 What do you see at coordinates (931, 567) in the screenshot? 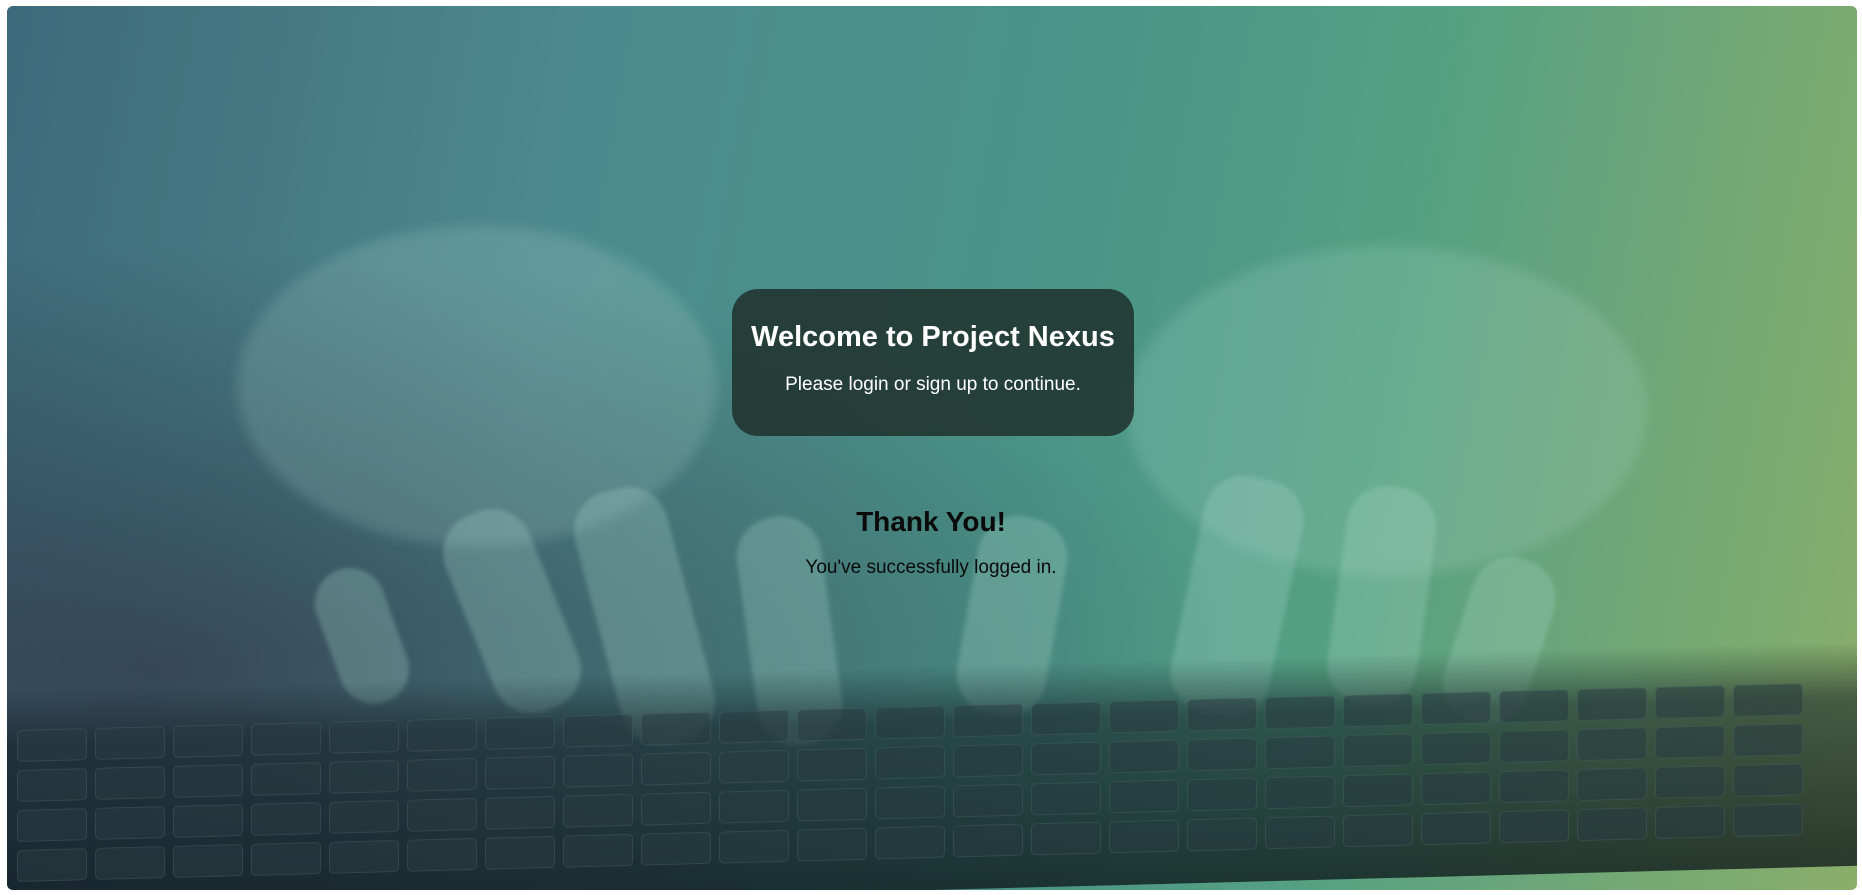
I see `confirmation-message: You've successfully logged in.` at bounding box center [931, 567].